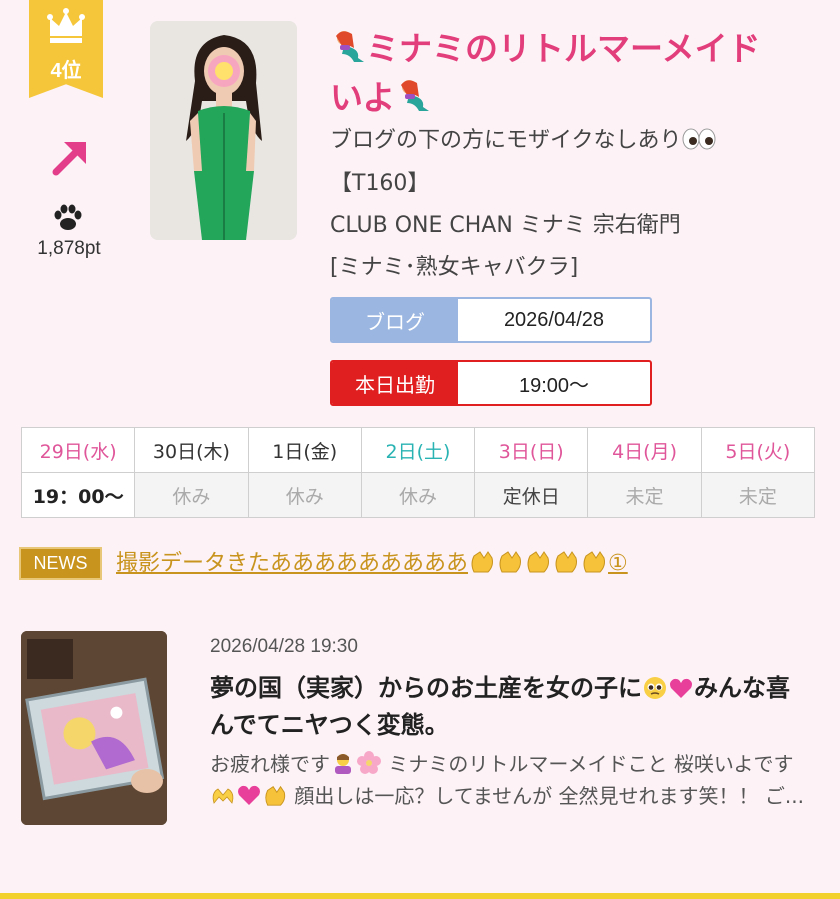  Describe the element at coordinates (426, 688) in the screenshot. I see `post-title-a: 夢の国（実家）からのお土産を女の子に` at that location.